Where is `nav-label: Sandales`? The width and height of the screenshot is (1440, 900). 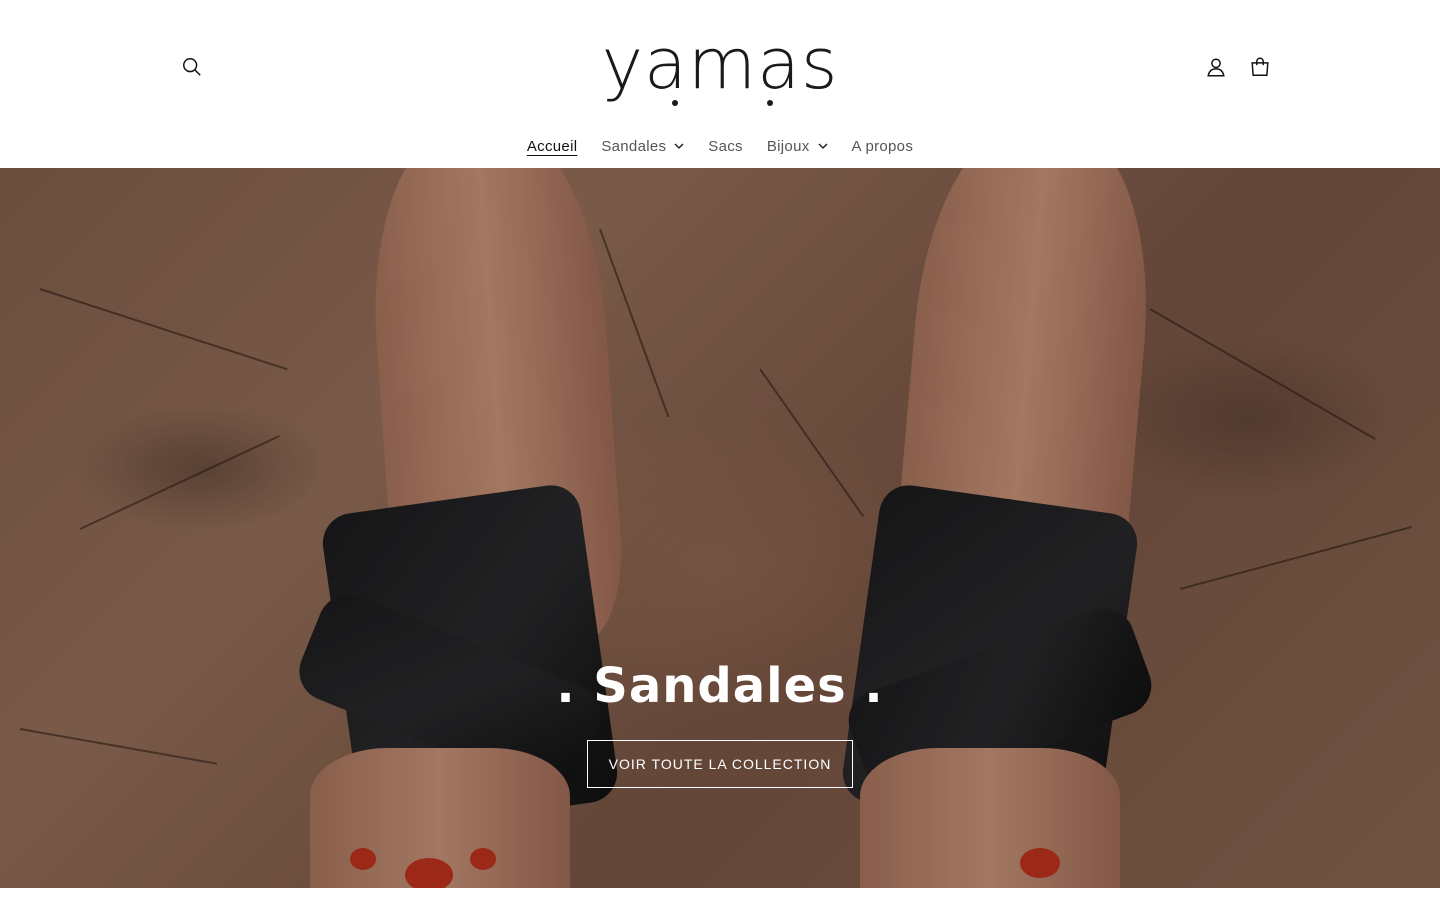
nav-label: Sandales is located at coordinates (634, 146).